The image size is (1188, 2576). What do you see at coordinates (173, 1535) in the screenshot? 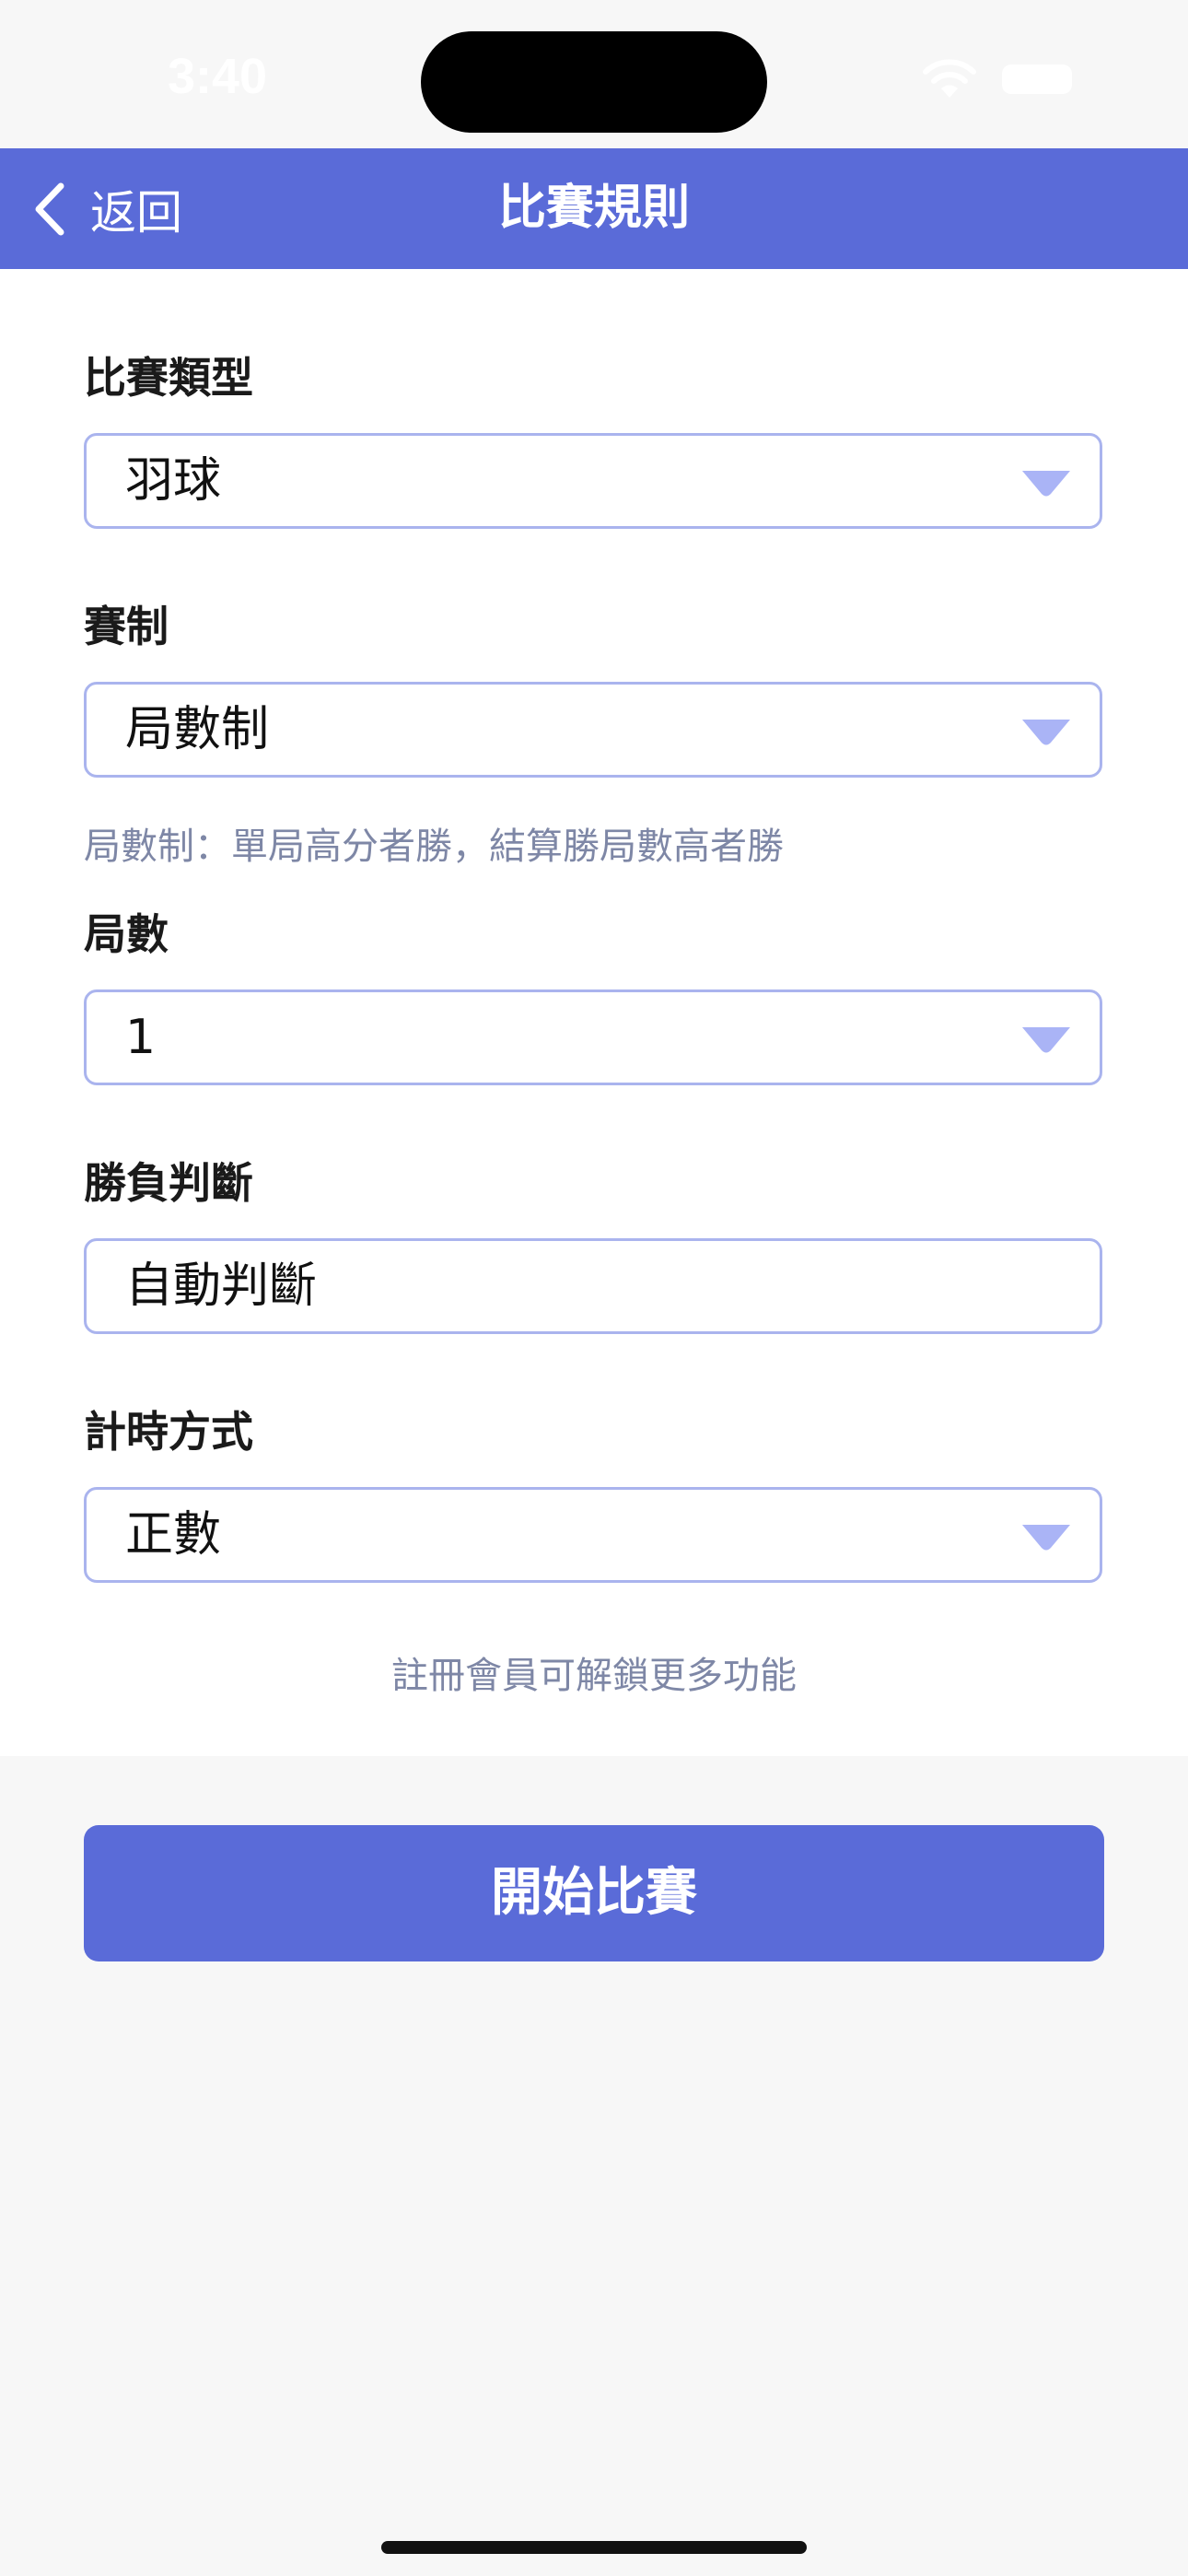
I see `timing-value: 正數` at bounding box center [173, 1535].